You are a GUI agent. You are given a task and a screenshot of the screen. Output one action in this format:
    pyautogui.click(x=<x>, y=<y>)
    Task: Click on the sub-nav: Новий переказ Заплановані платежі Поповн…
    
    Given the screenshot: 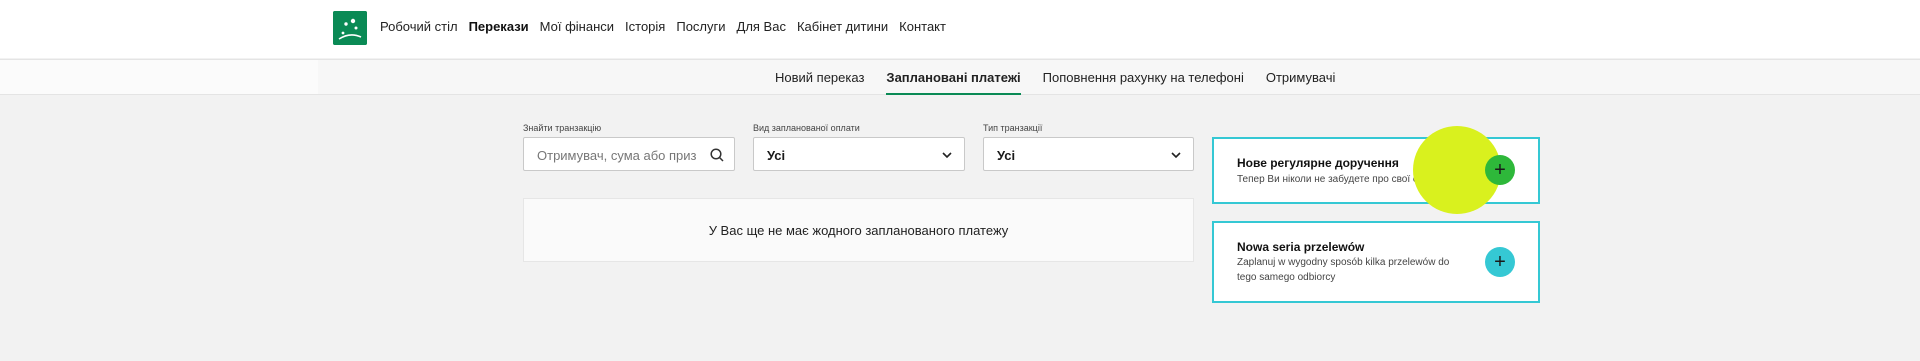 What is the action you would take?
    pyautogui.click(x=960, y=77)
    